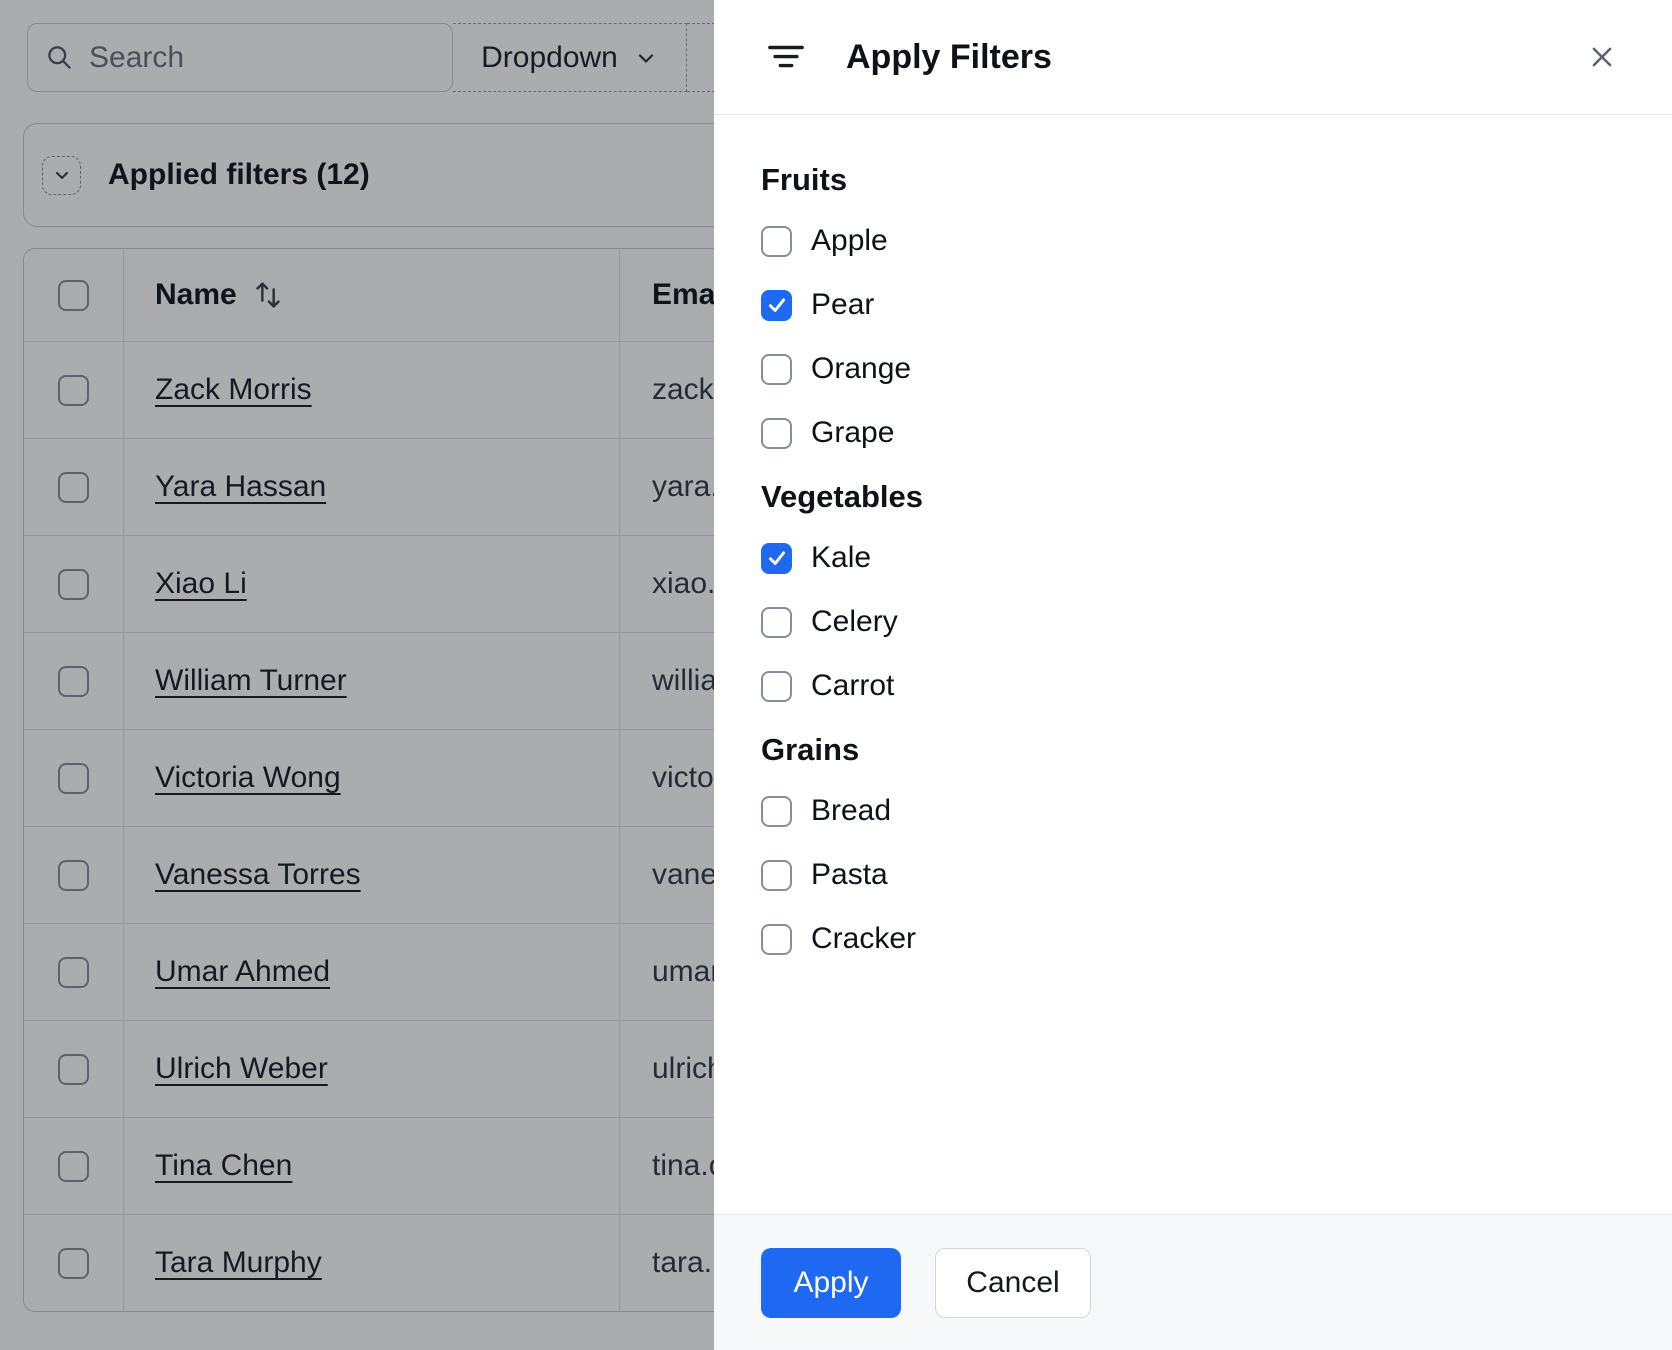  What do you see at coordinates (949, 56) in the screenshot?
I see `drawer-title: Apply Filters` at bounding box center [949, 56].